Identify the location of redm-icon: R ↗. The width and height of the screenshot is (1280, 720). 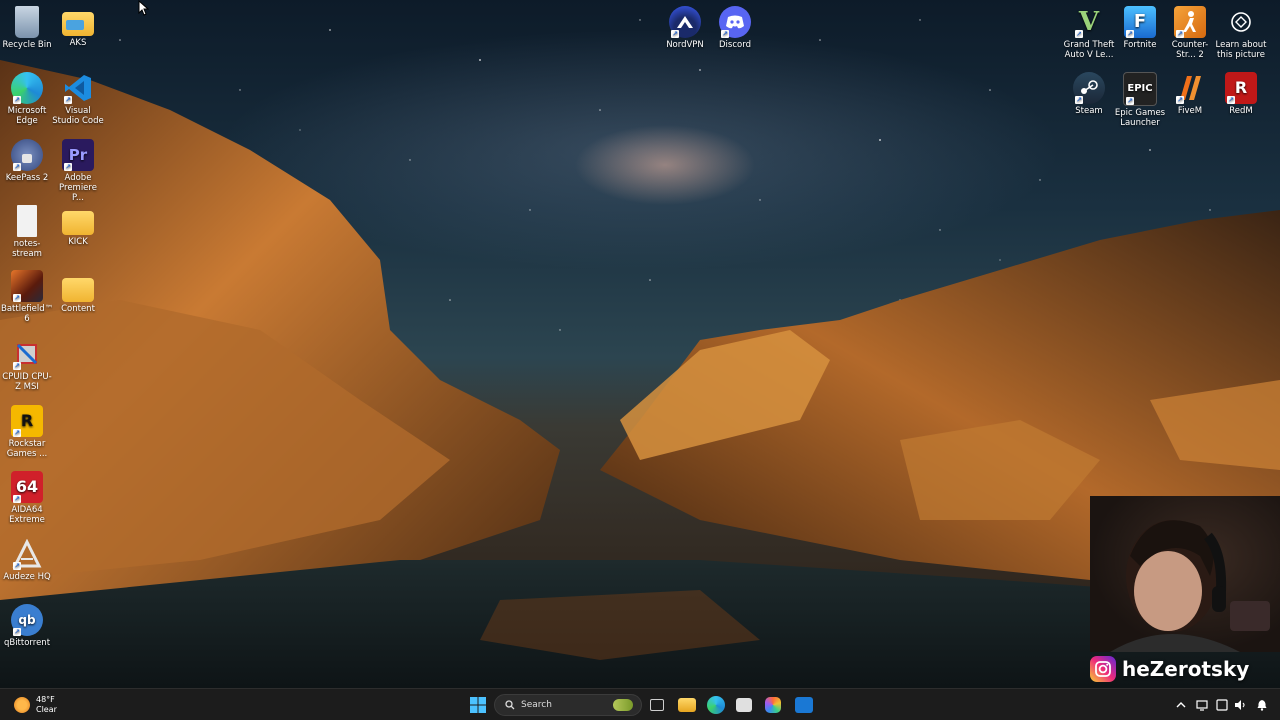
(1241, 88).